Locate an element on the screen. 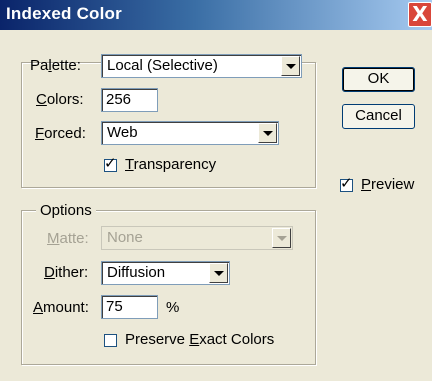  transparency-label: Transparency is located at coordinates (170, 164).